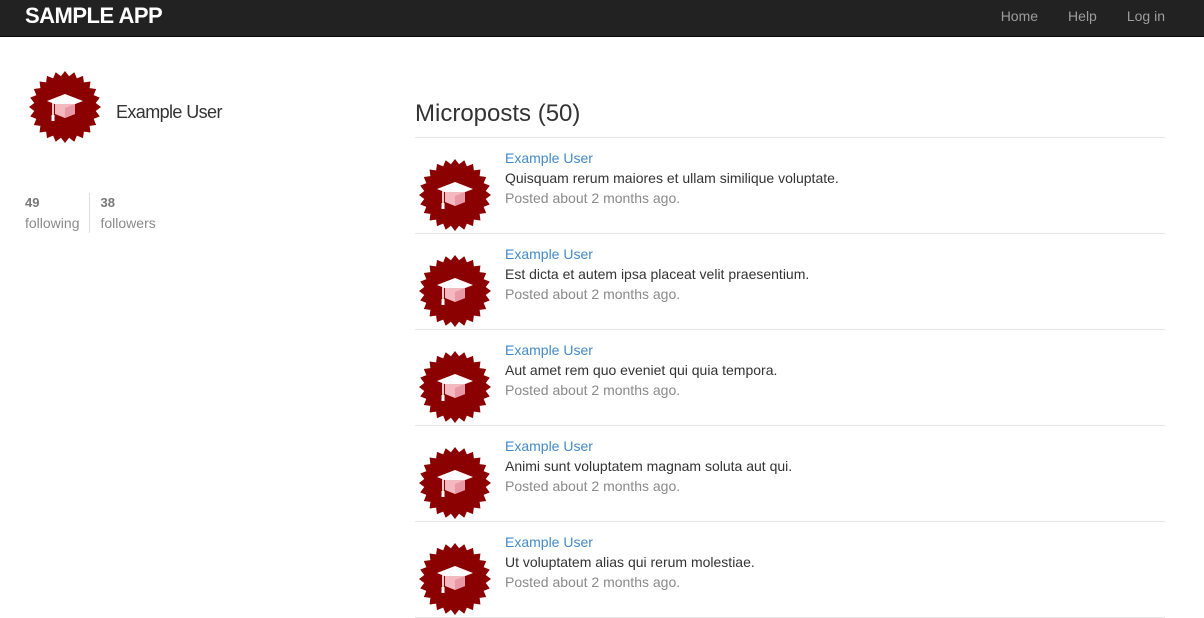 This screenshot has height=618, width=1204. What do you see at coordinates (790, 106) in the screenshot?
I see `microposts-title: Microposts (50)` at bounding box center [790, 106].